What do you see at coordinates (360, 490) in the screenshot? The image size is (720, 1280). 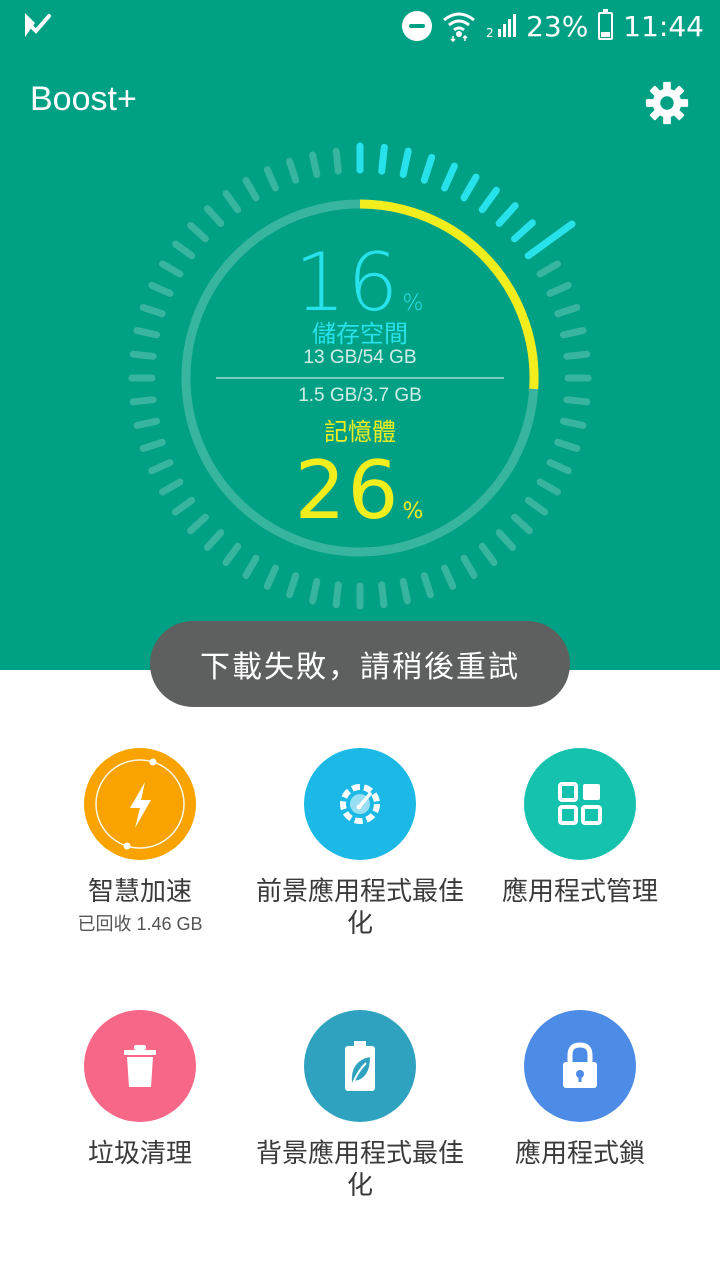 I see `memory-percent: 26%` at bounding box center [360, 490].